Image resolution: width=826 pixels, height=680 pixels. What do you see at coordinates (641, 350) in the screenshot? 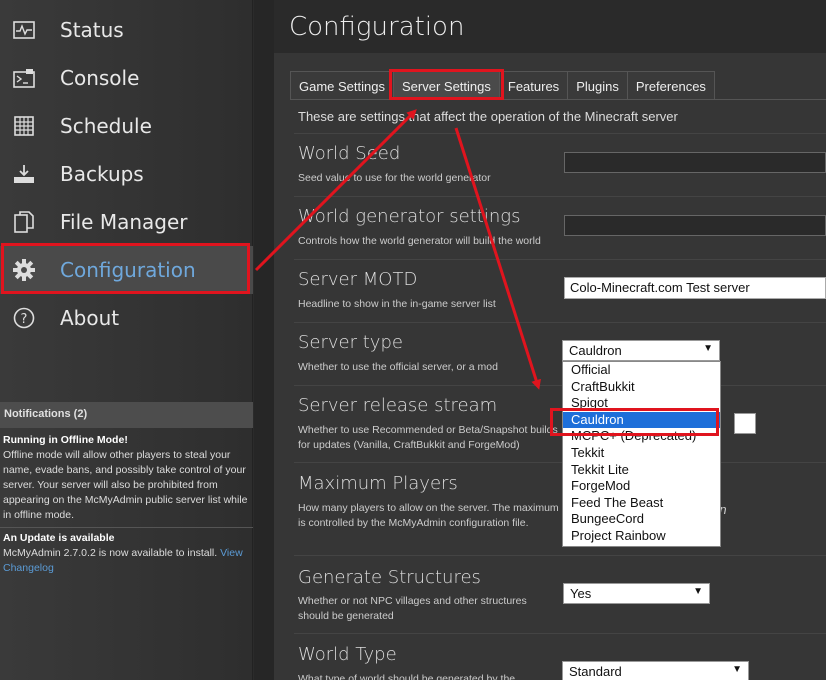
I see `server-type-select: Cauldron ▼` at bounding box center [641, 350].